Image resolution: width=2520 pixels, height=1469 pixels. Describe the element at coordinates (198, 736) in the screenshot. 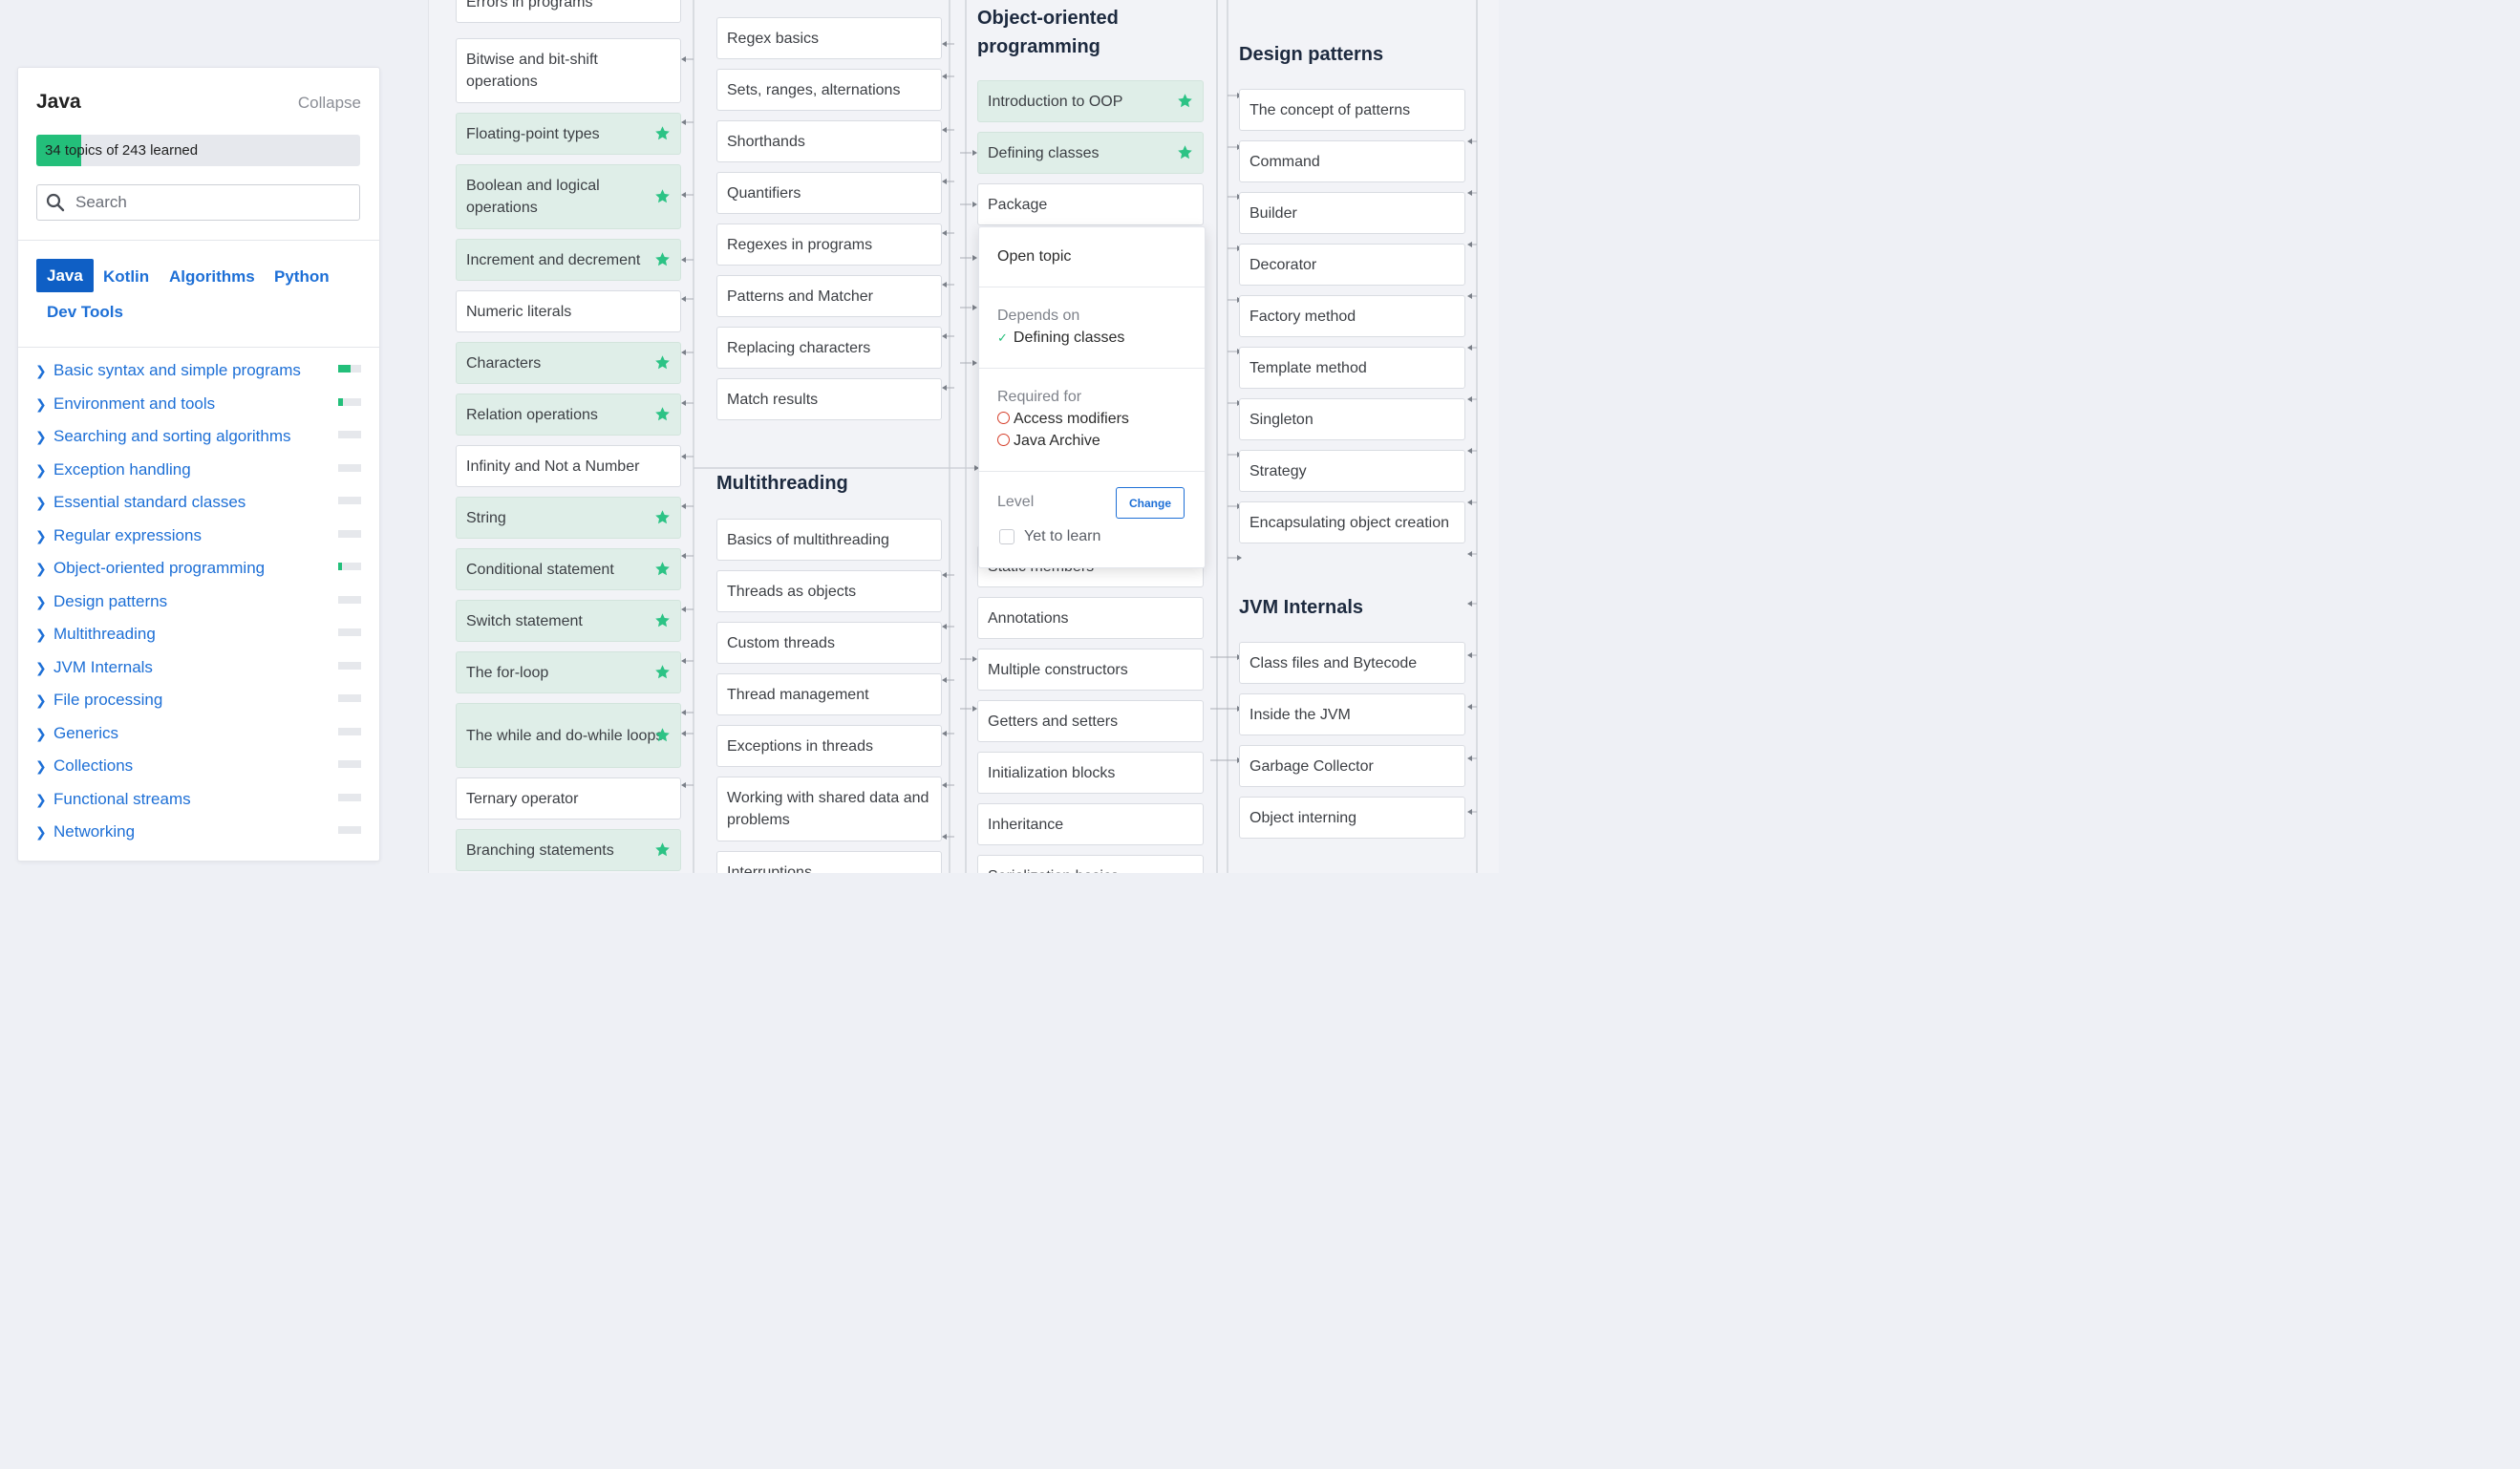

I see `topic-row-generics: ❯ Generics` at that location.